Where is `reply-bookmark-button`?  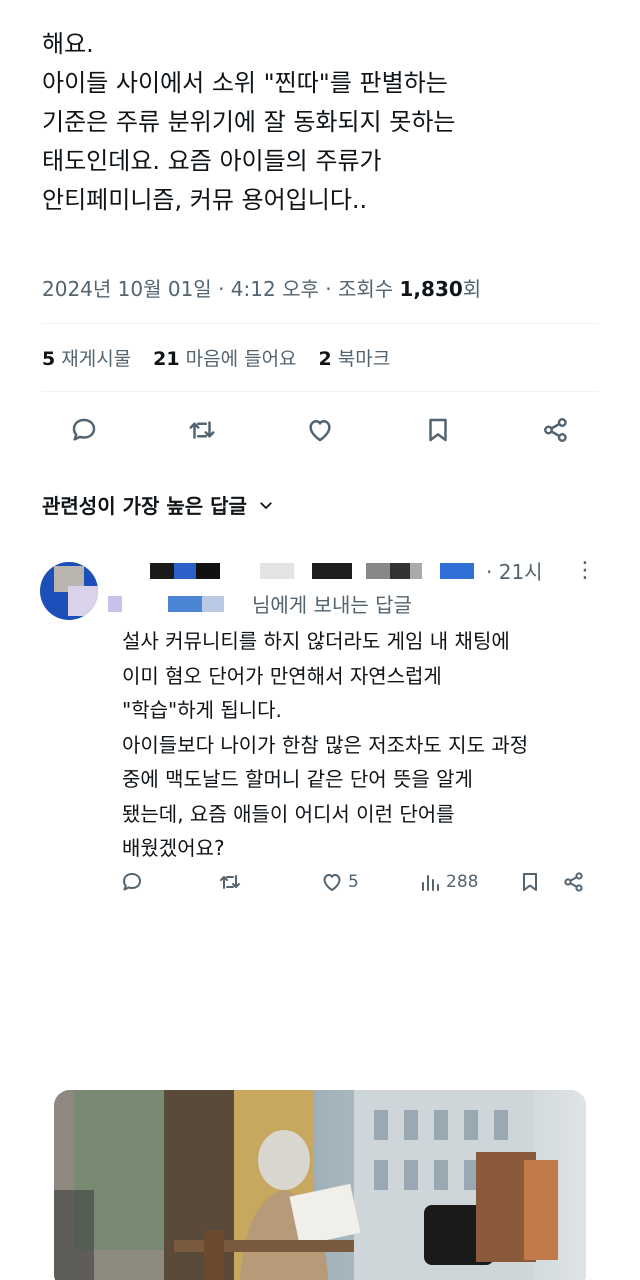
reply-bookmark-button is located at coordinates (530, 882).